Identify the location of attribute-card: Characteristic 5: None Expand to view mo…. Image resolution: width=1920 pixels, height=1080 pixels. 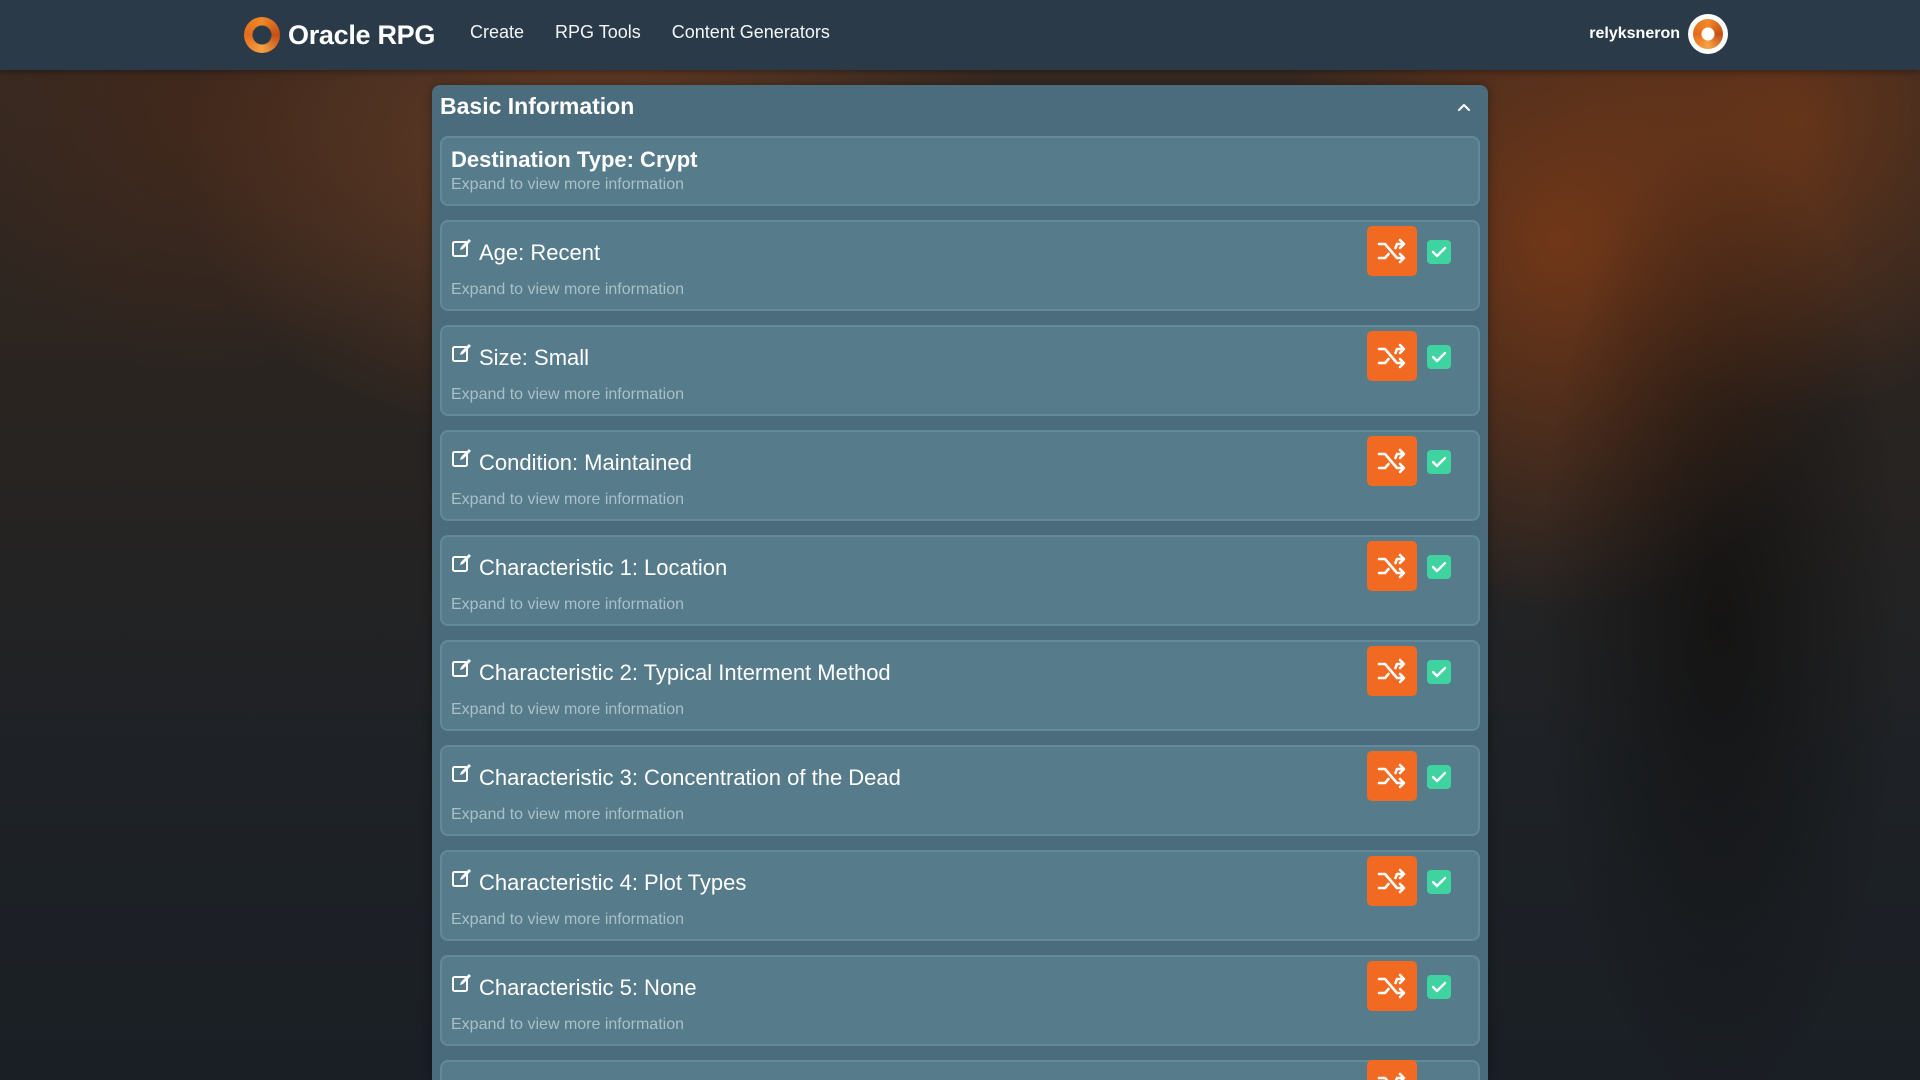
(960, 1000).